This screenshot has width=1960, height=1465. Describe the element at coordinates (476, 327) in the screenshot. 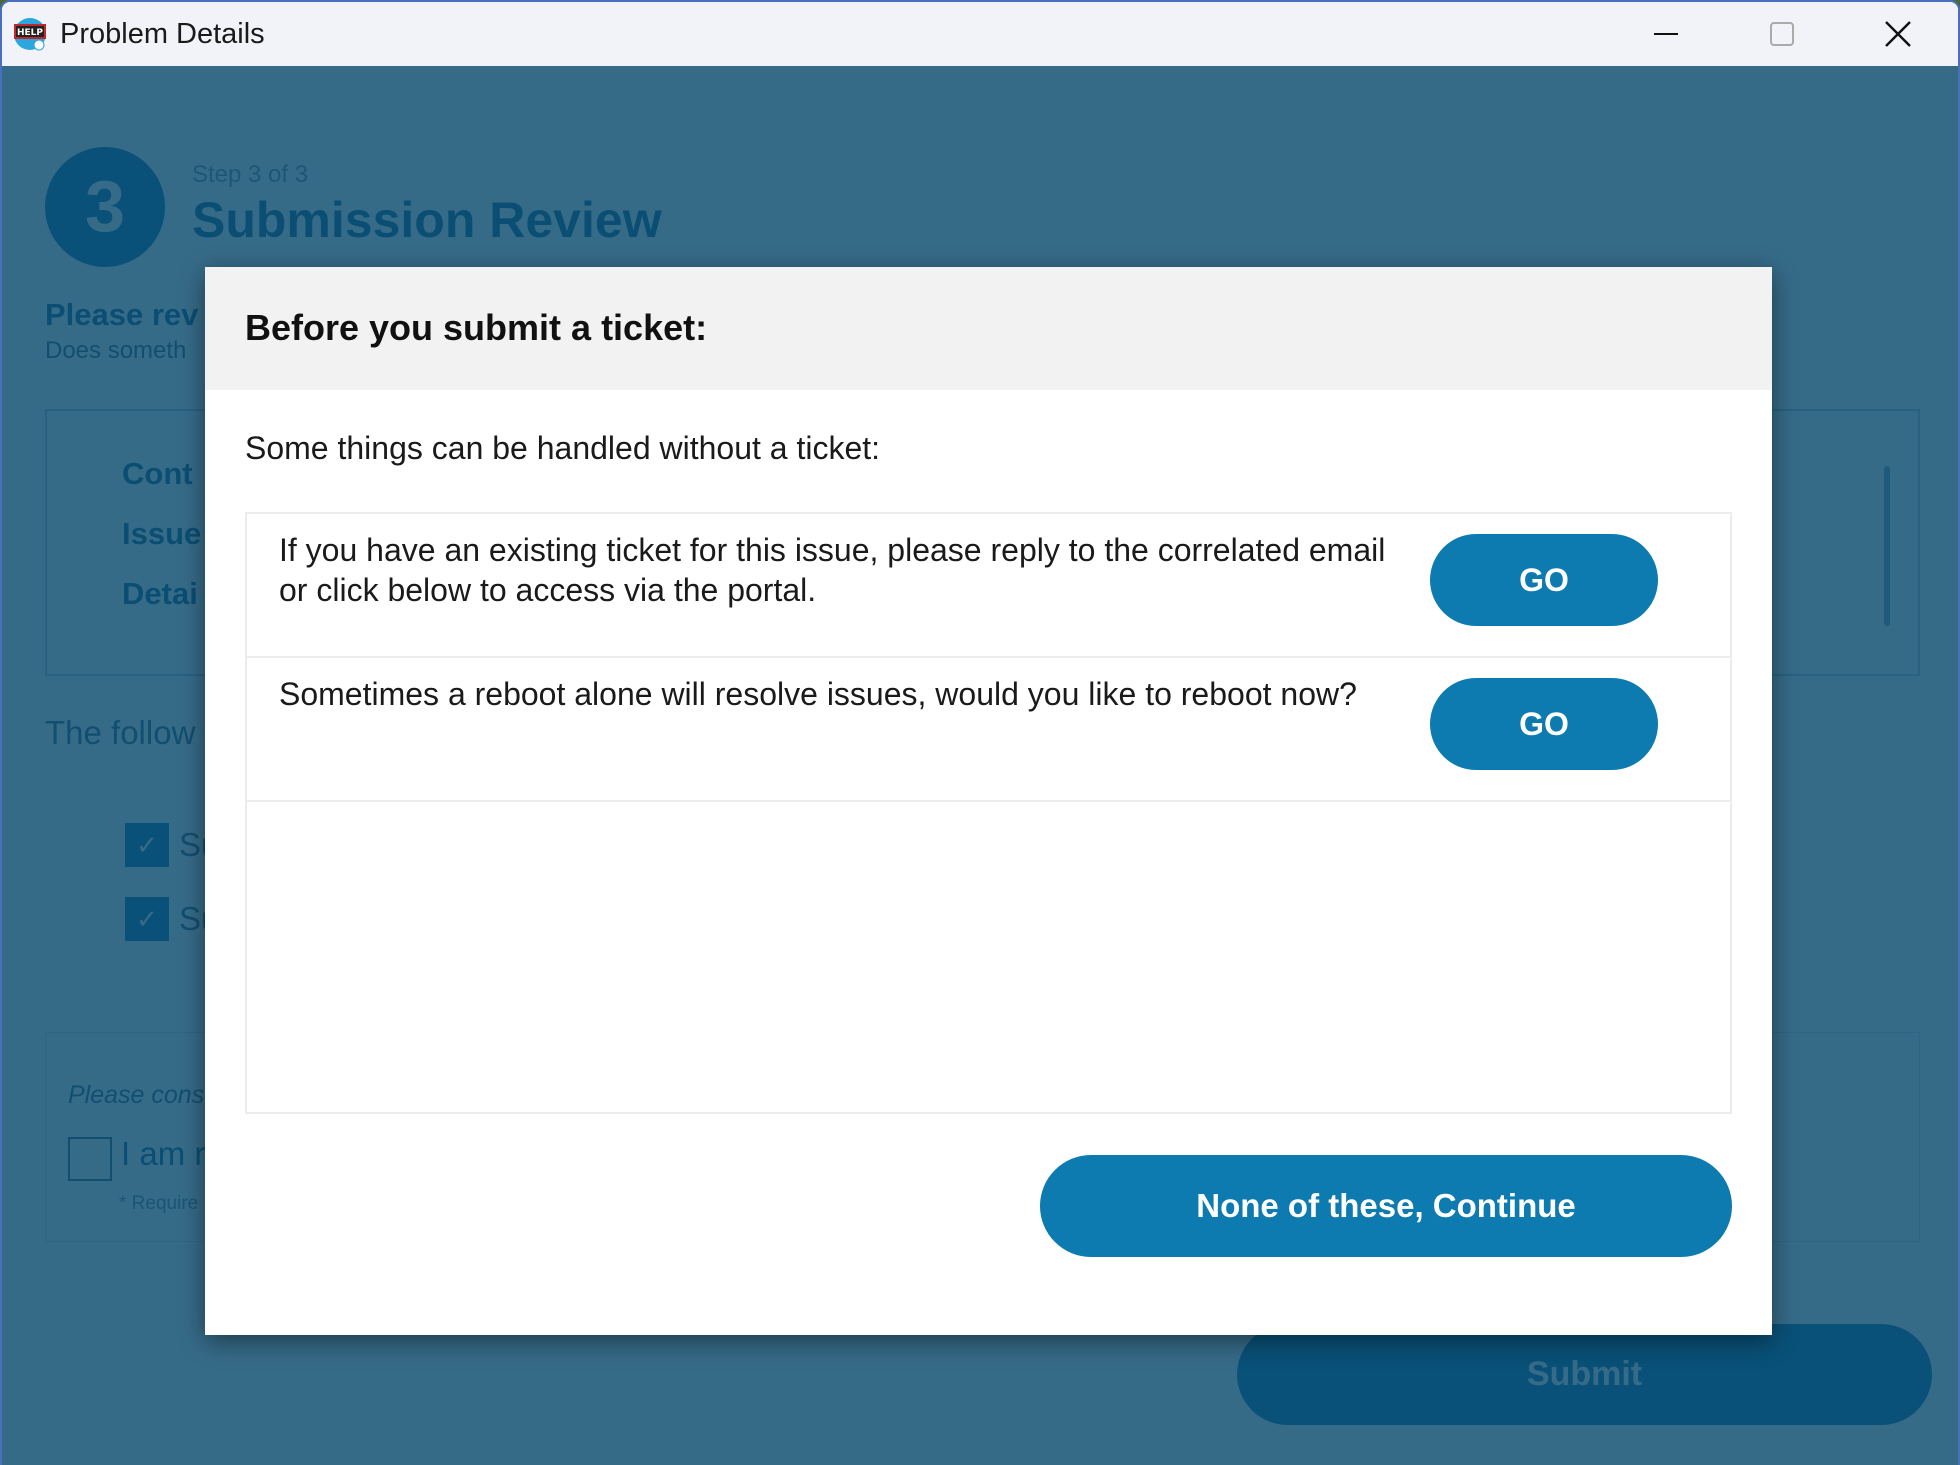

I see `dialog-title: Before you submit a ticket:` at that location.